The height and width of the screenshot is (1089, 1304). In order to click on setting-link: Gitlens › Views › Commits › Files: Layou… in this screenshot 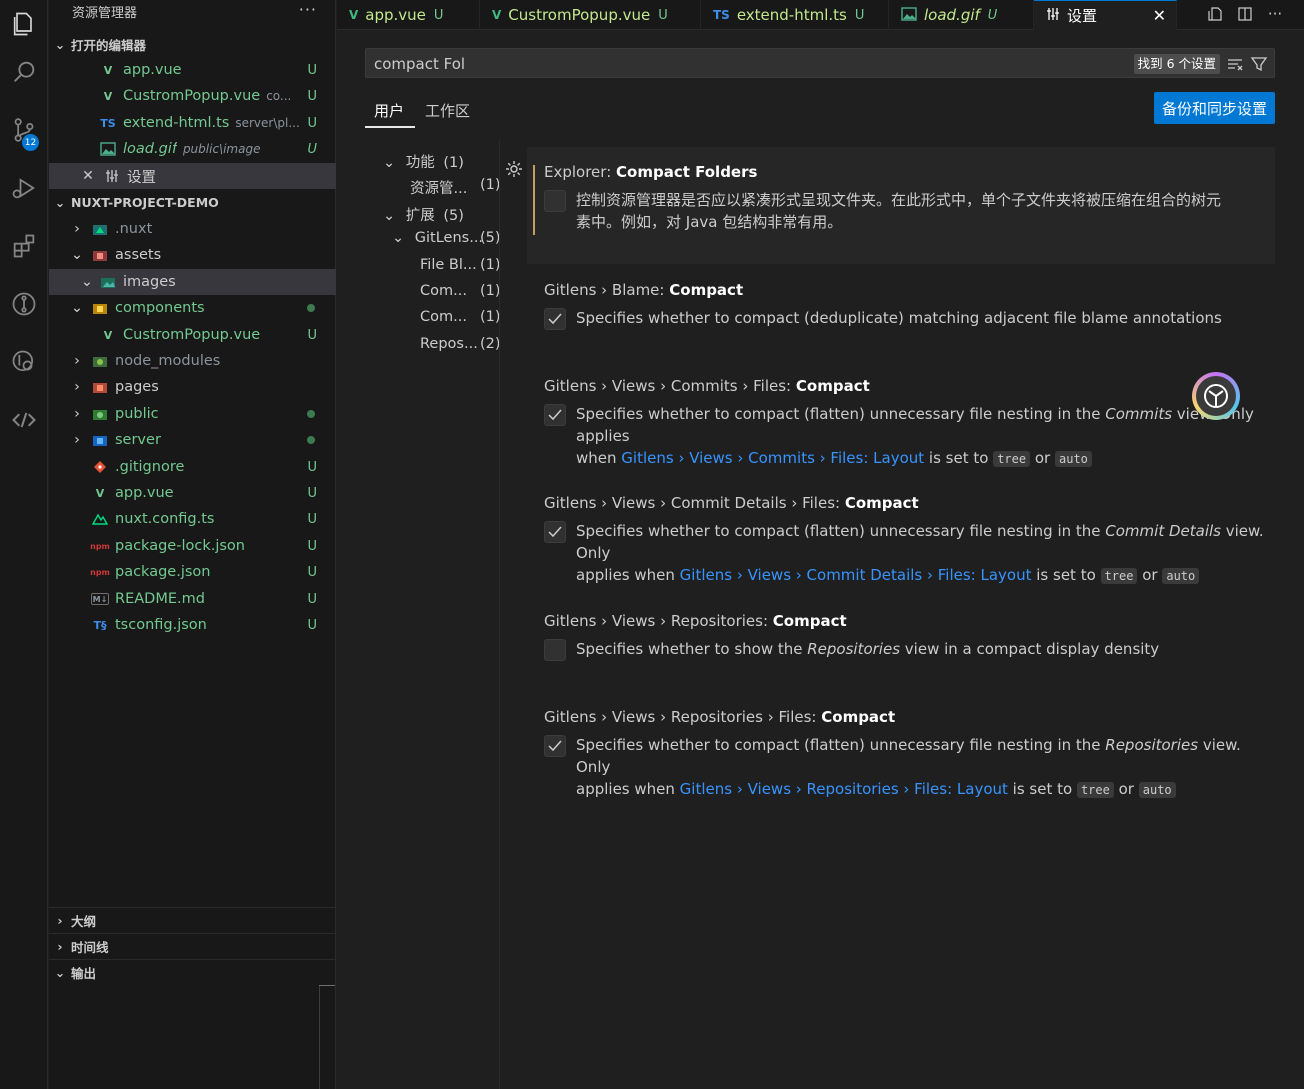, I will do `click(772, 458)`.